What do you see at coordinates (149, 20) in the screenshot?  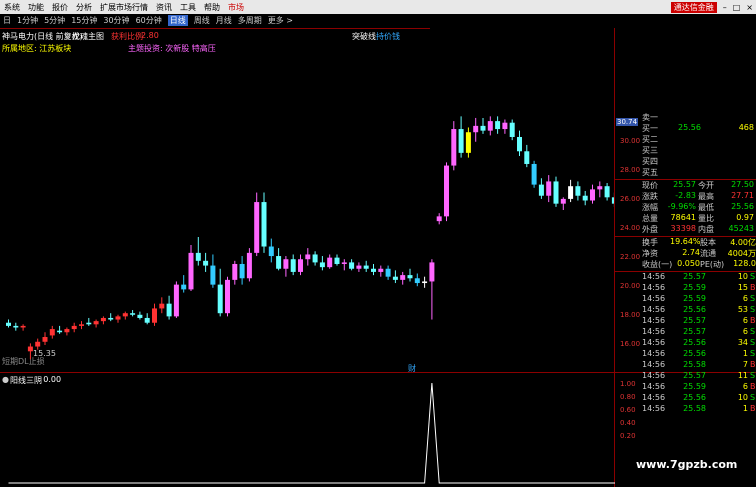 I see `period-60min: 60分钟` at bounding box center [149, 20].